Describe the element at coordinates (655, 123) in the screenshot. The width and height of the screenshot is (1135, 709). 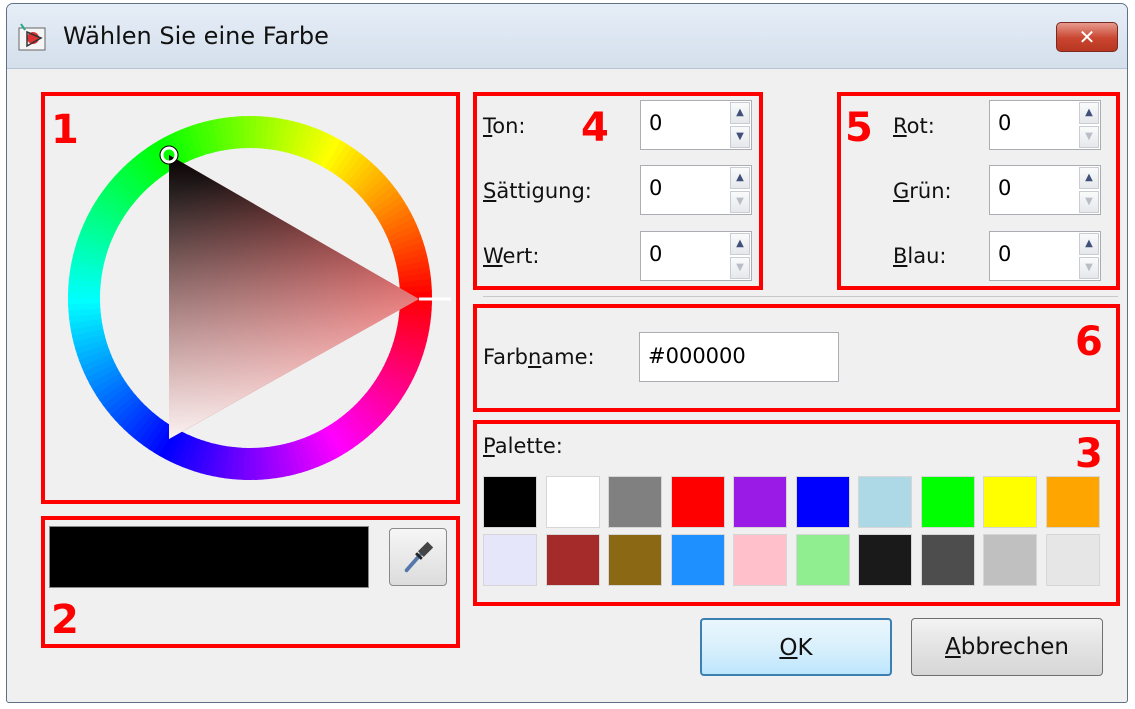
I see `ton-value: 0` at that location.